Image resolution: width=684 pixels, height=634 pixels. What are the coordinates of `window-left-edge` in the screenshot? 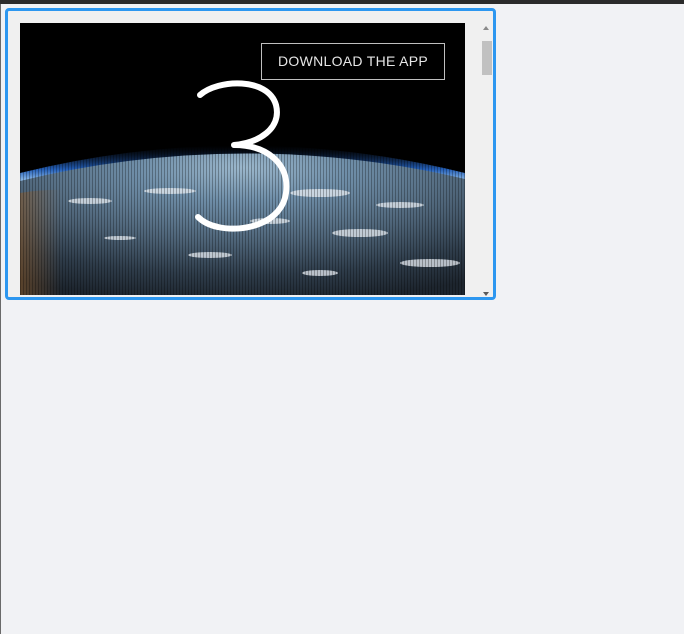 It's located at (0, 319).